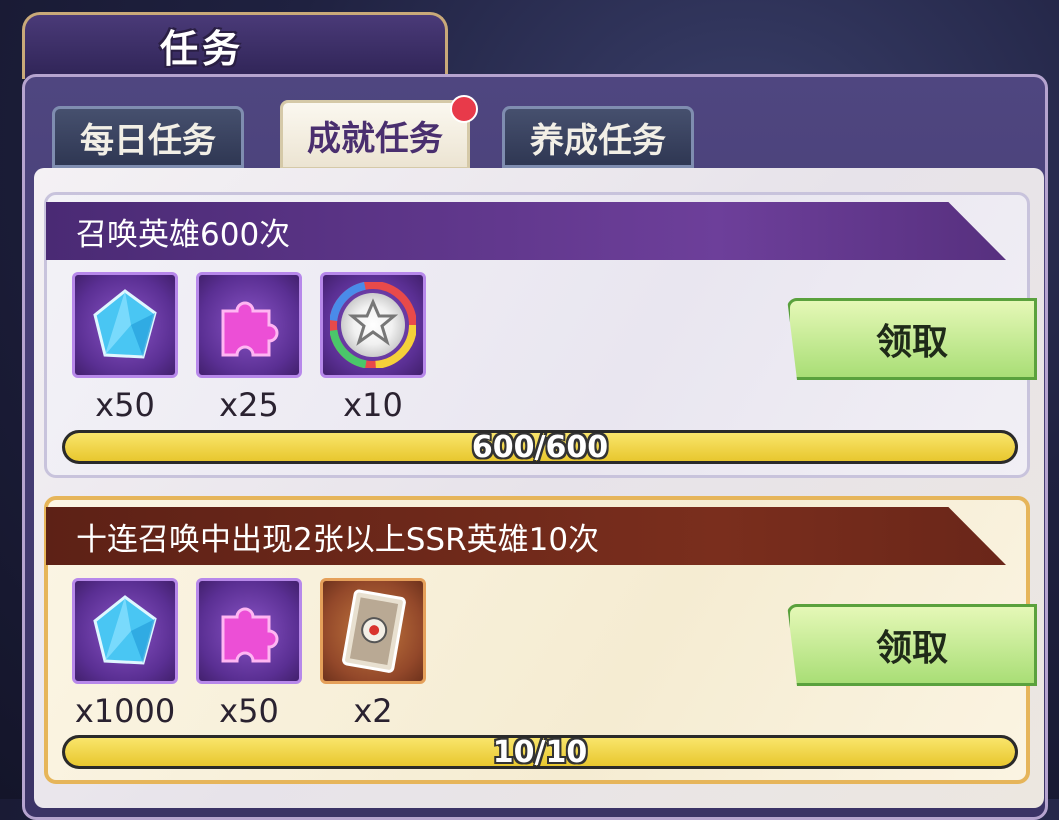  I want to click on progress-text: 10/10, so click(540, 752).